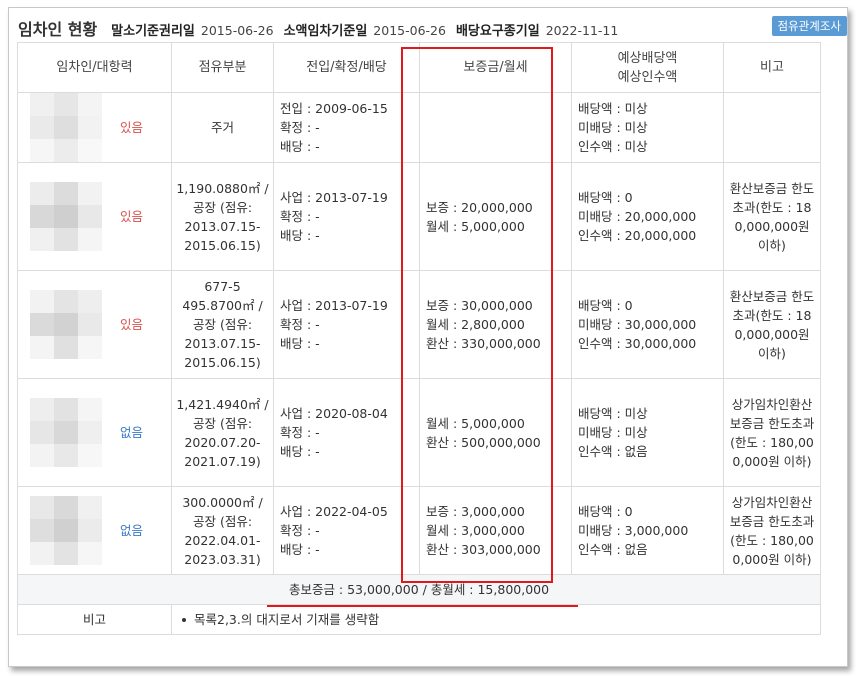 The width and height of the screenshot is (859, 676). Describe the element at coordinates (287, 619) in the screenshot. I see `note-text: 목록2,3.의 대지로서 기재를 생략함` at that location.